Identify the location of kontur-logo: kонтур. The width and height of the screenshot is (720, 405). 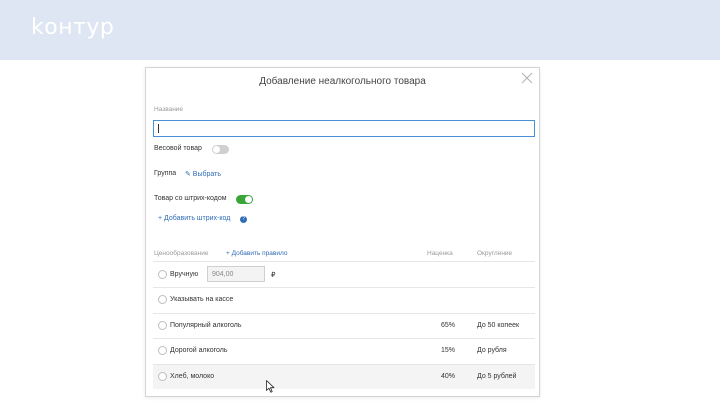
(73, 27).